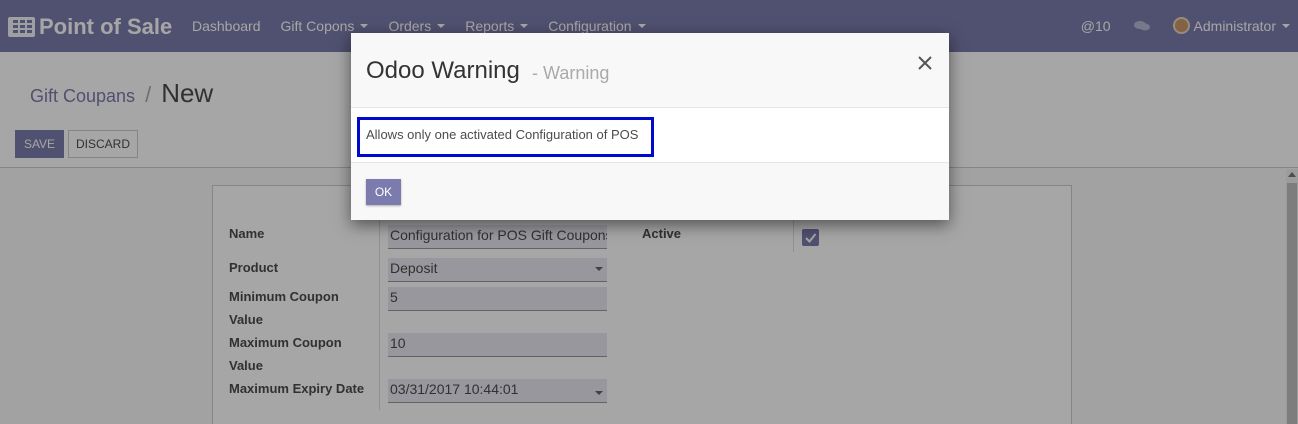 This screenshot has width=1298, height=424. What do you see at coordinates (650, 70) in the screenshot?
I see `dialog-header: Odoo Warning - Warning` at bounding box center [650, 70].